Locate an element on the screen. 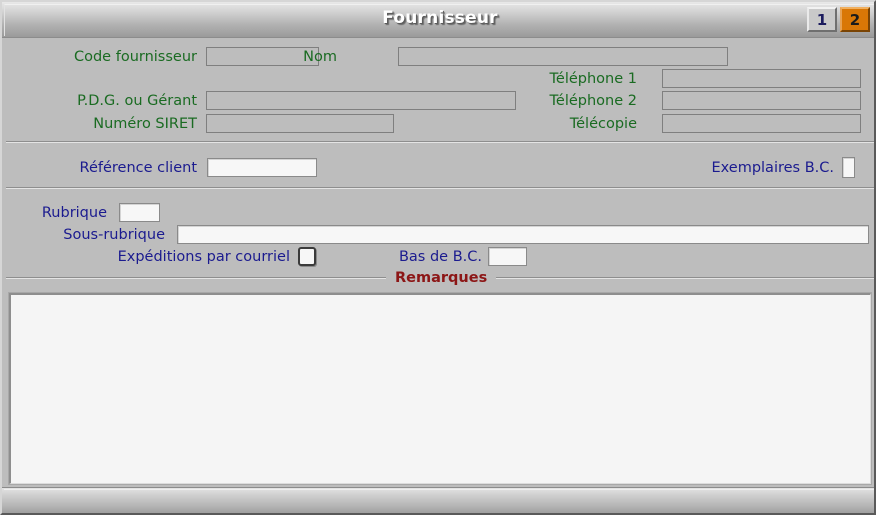 Image resolution: width=876 pixels, height=515 pixels. input-telecopie is located at coordinates (761, 123).